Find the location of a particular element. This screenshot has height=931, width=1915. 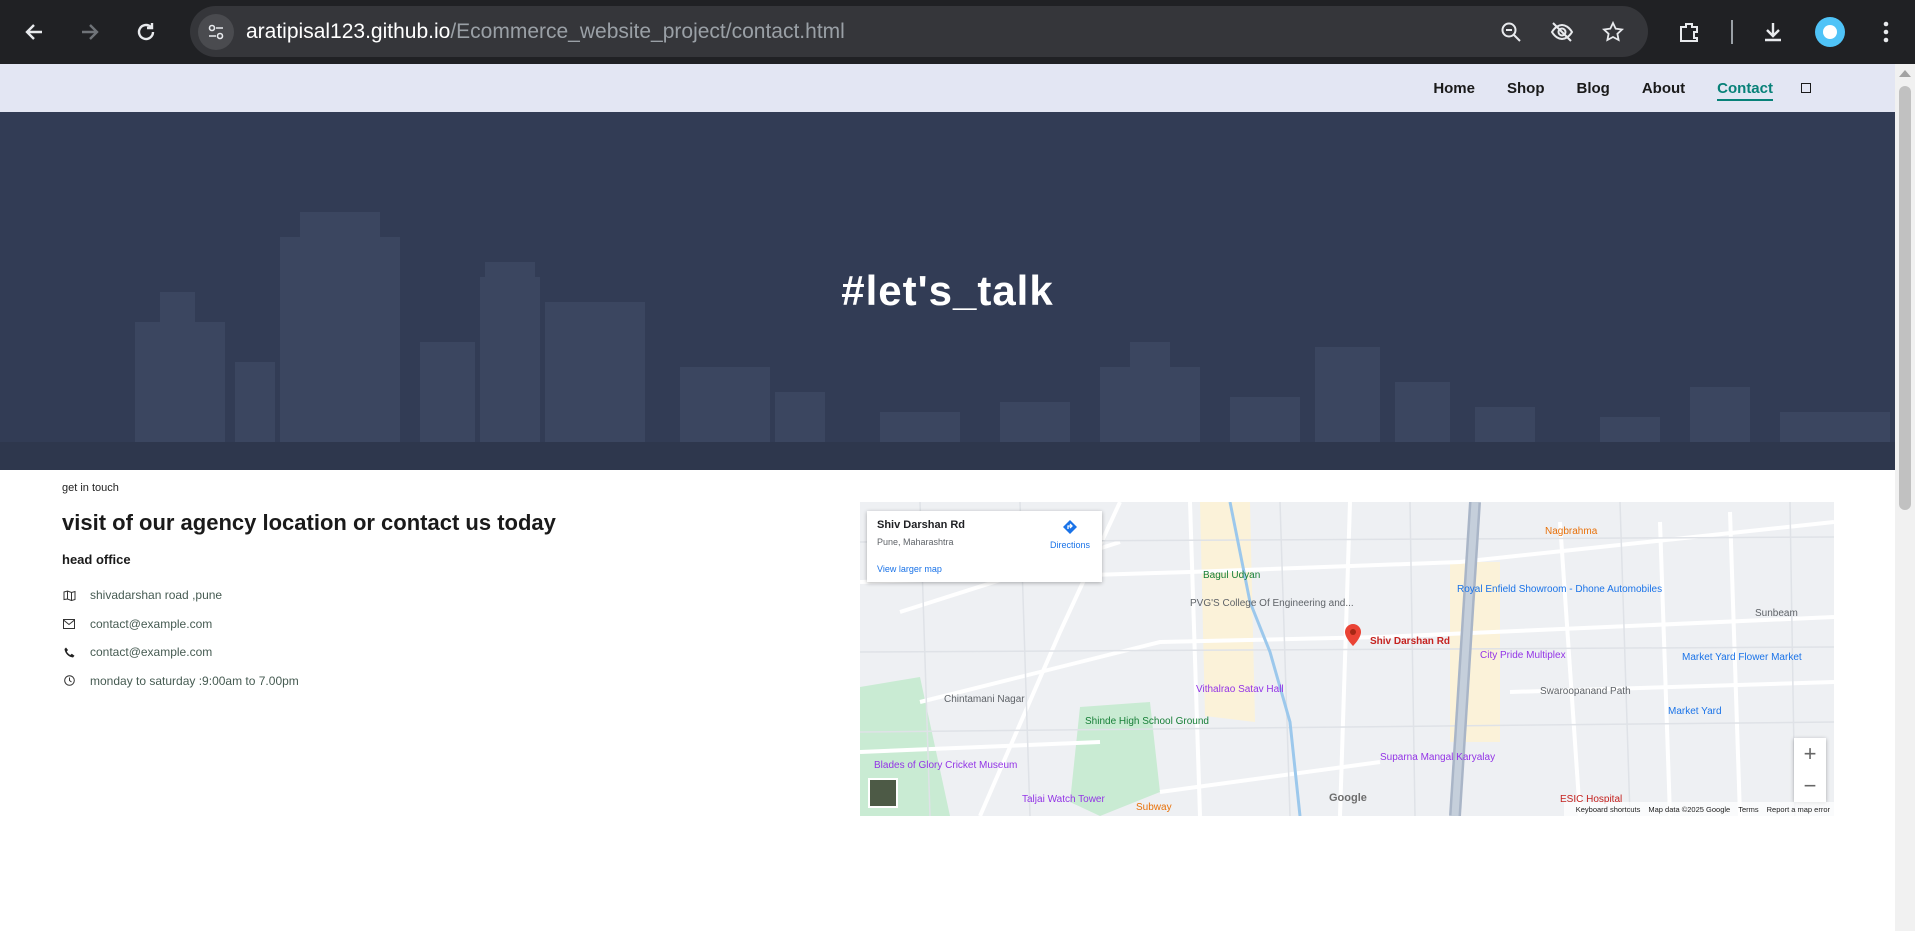

eyebrow-text: get in touch is located at coordinates (90, 488).